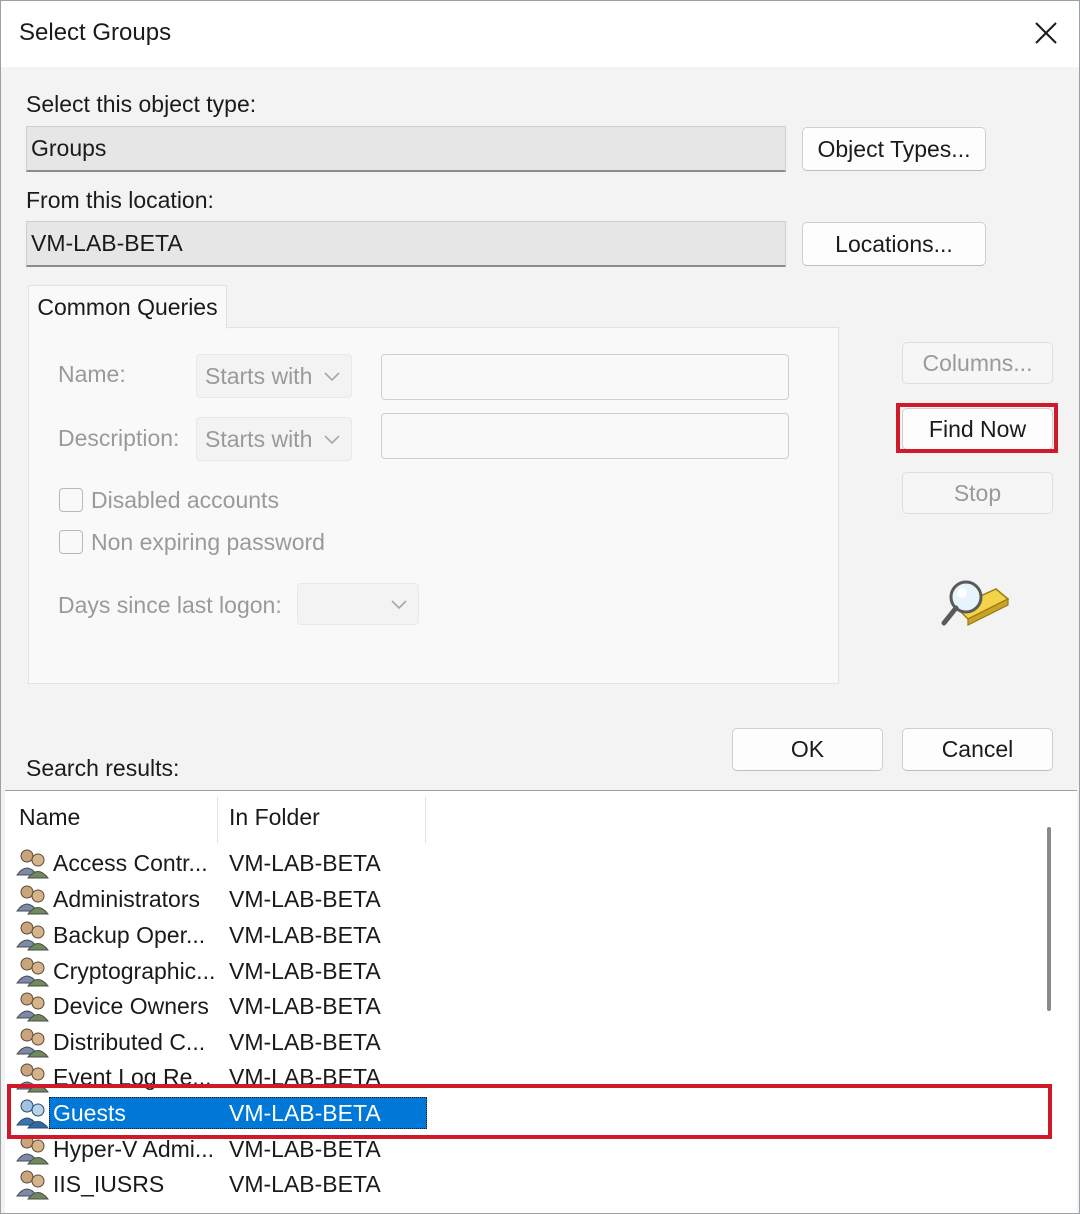  I want to click on name-label: Name:, so click(92, 374).